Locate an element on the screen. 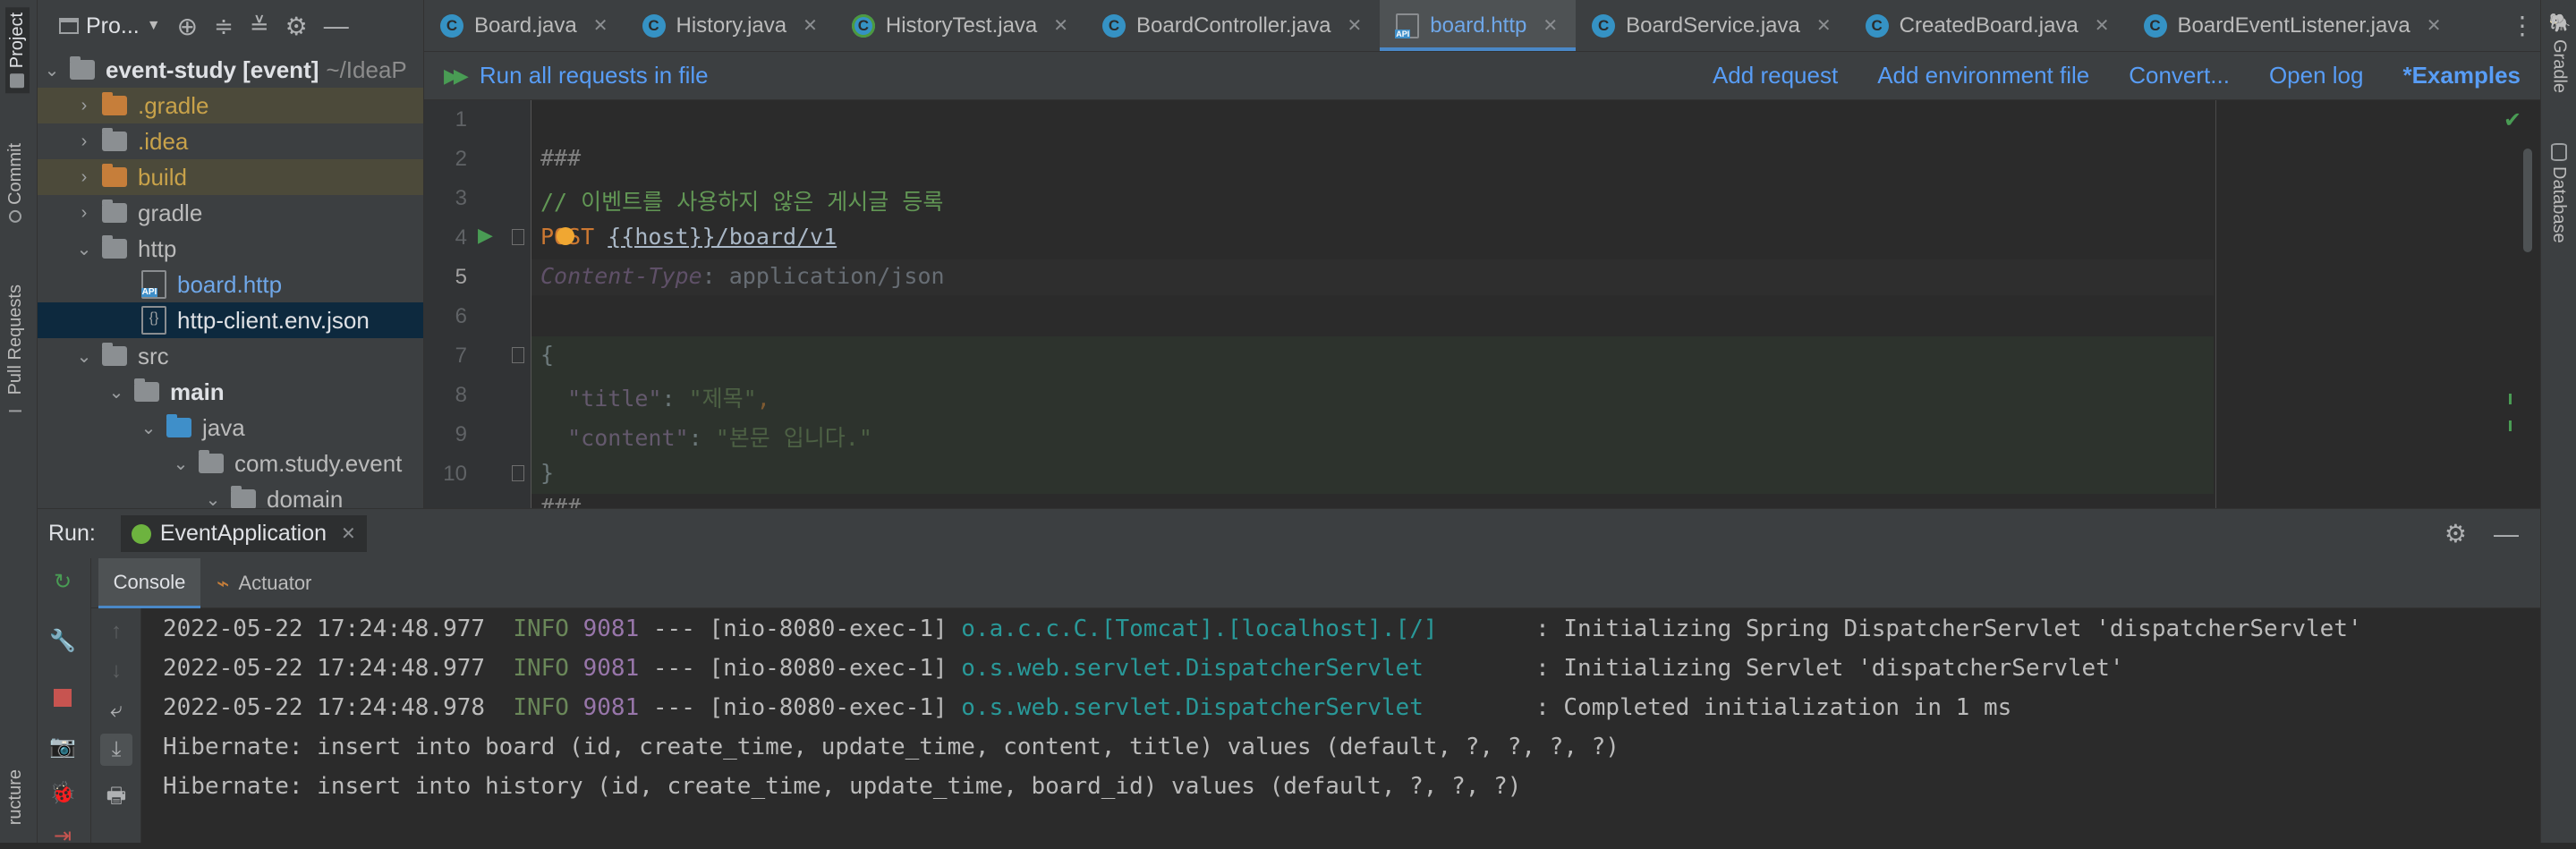 Image resolution: width=2576 pixels, height=849 pixels. tree-item-domain: ⌄ domain is located at coordinates (230, 495).